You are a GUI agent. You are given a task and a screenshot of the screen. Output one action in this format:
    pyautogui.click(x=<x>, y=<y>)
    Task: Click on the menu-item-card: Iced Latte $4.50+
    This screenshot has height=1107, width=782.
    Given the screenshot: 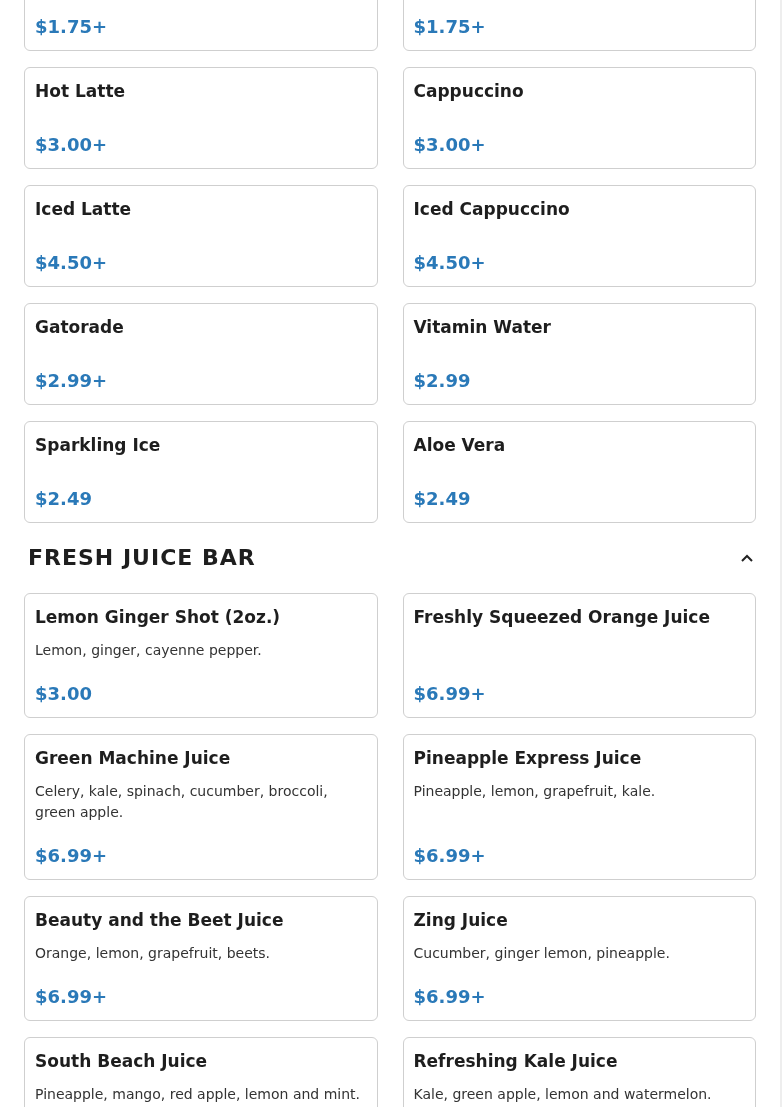 What is the action you would take?
    pyautogui.click(x=201, y=236)
    